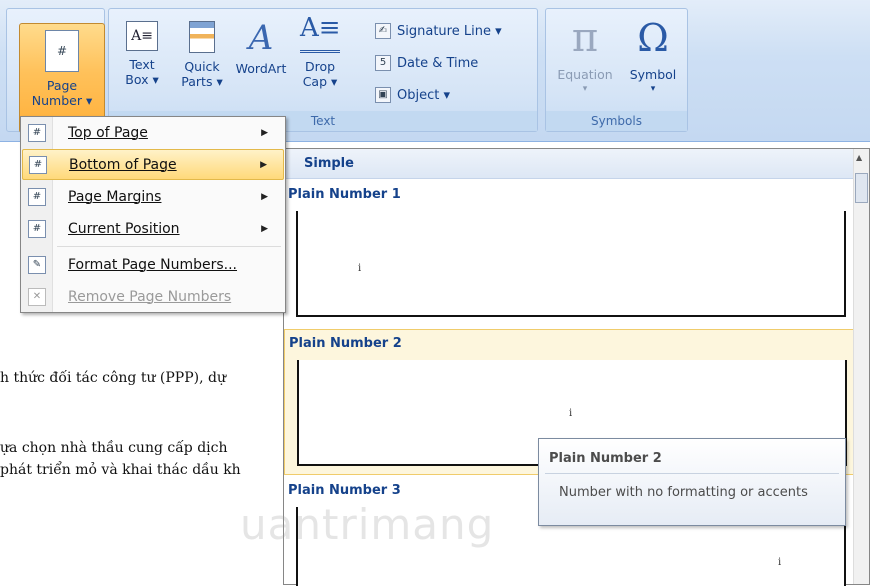  I want to click on date-time-button: 5 Date & Time, so click(426, 63).